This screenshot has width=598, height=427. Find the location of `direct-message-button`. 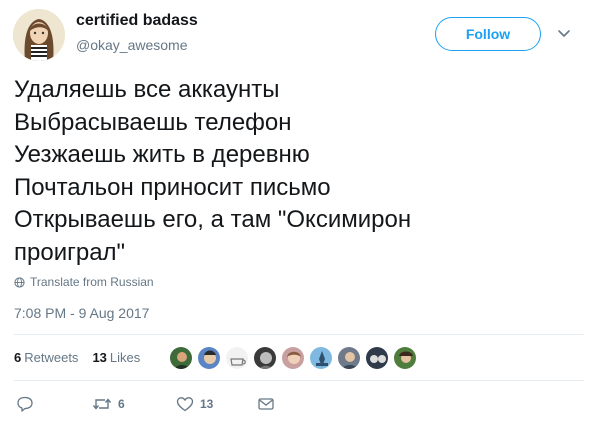

direct-message-button is located at coordinates (266, 404).